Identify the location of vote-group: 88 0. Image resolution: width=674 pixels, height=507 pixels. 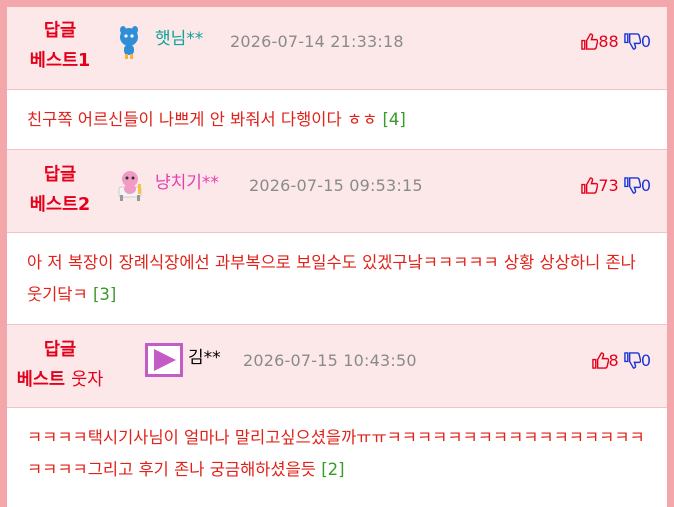
(616, 42).